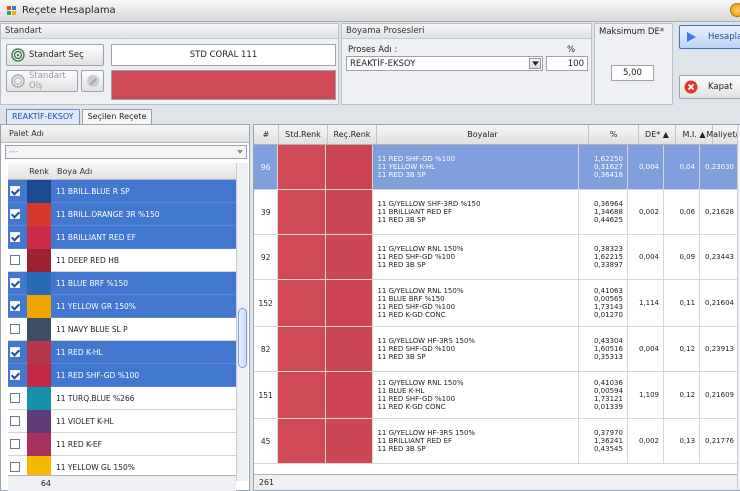 The image size is (740, 491). What do you see at coordinates (691, 37) in the screenshot?
I see `play-icon` at bounding box center [691, 37].